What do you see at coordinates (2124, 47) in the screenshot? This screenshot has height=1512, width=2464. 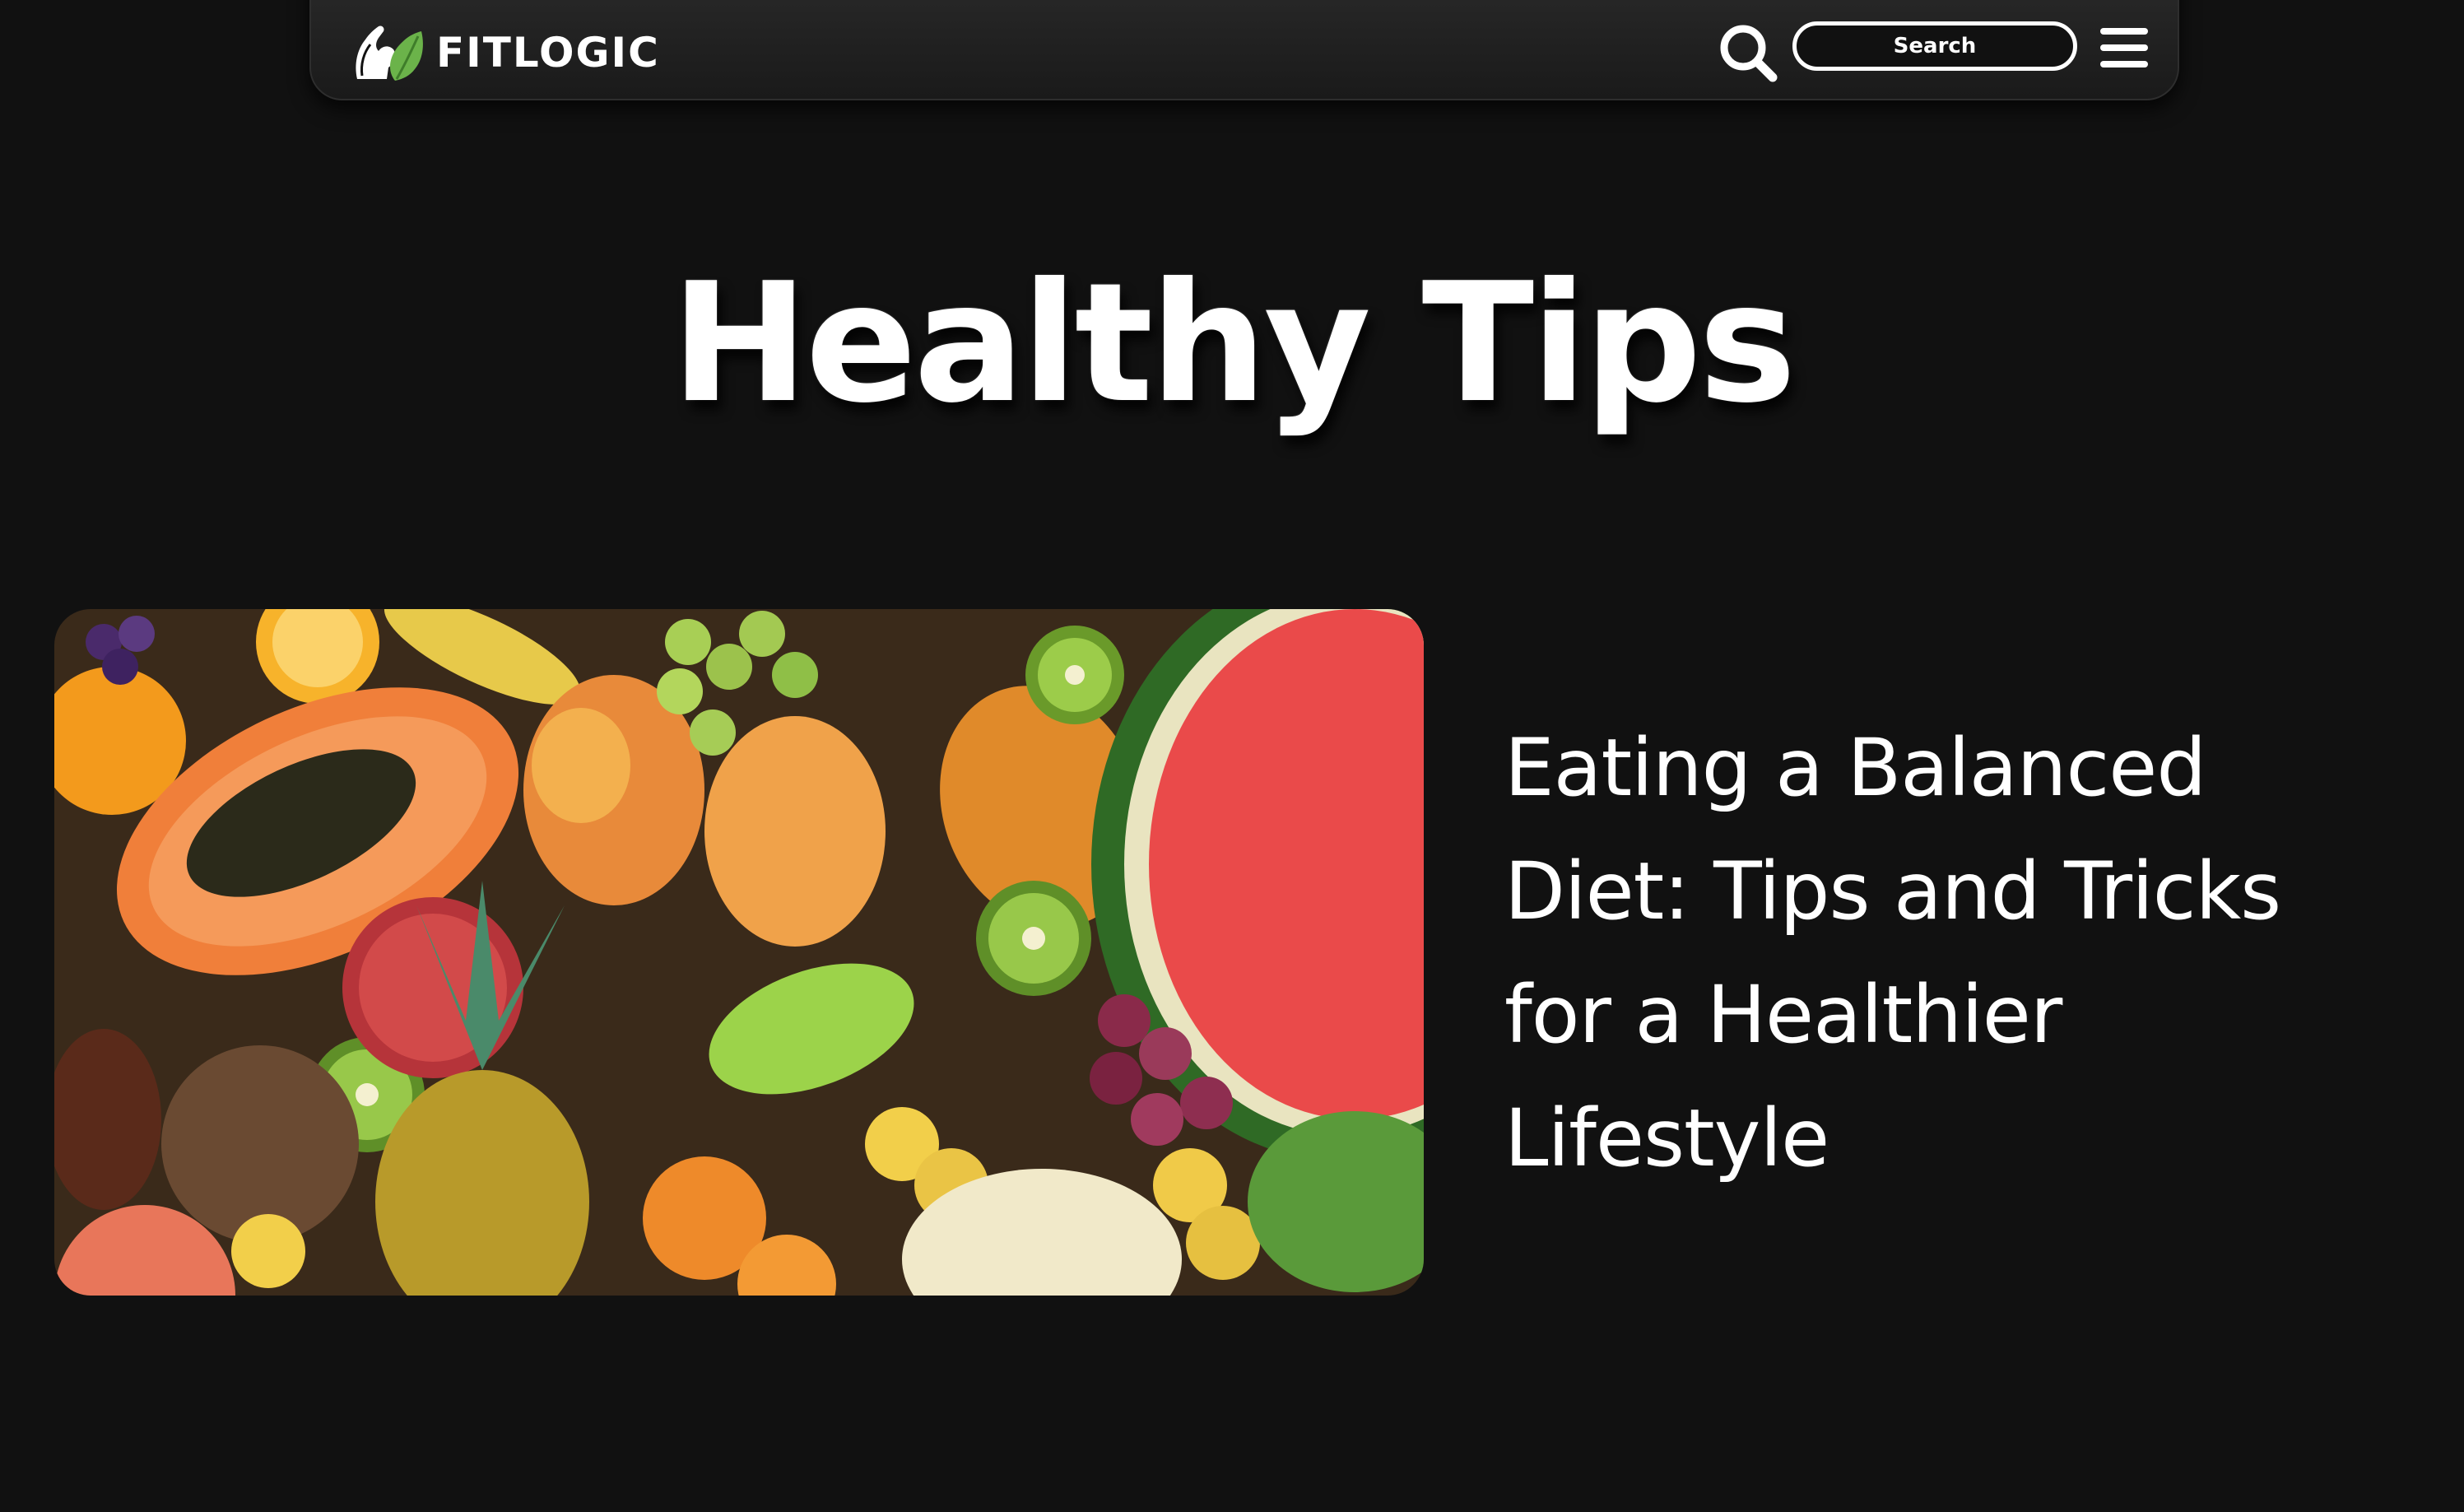 I see `hamburger-menu-icon` at bounding box center [2124, 47].